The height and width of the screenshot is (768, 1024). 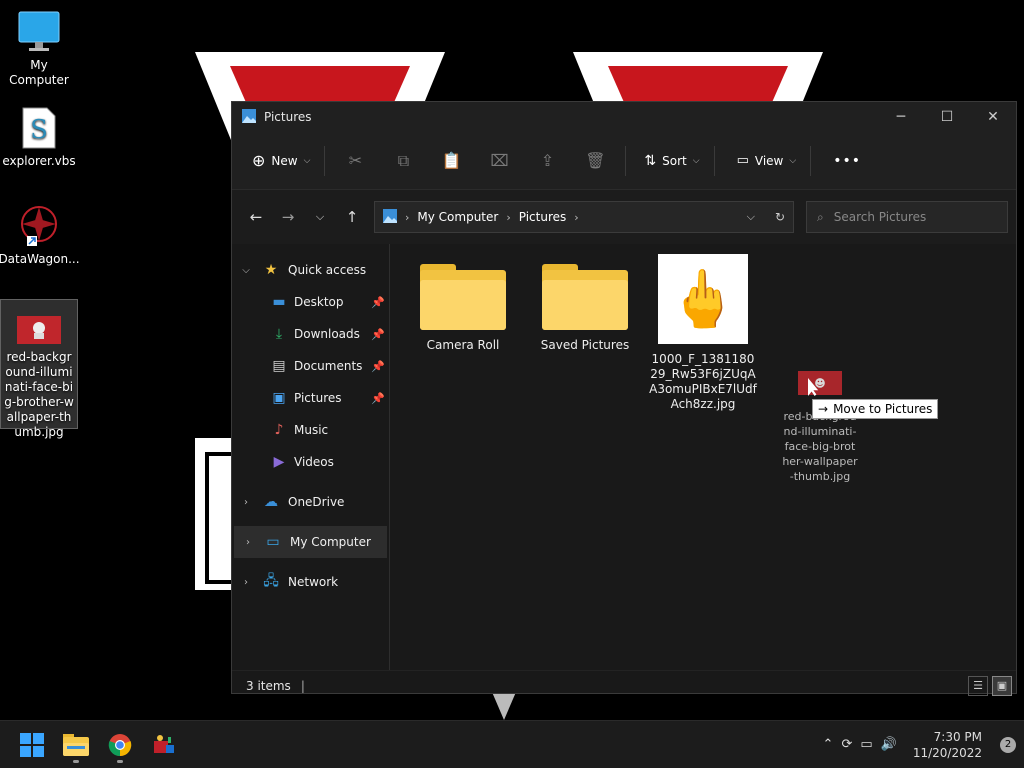 What do you see at coordinates (310, 366) in the screenshot?
I see `sidebar-item-documents: ▤ Documents 📌` at bounding box center [310, 366].